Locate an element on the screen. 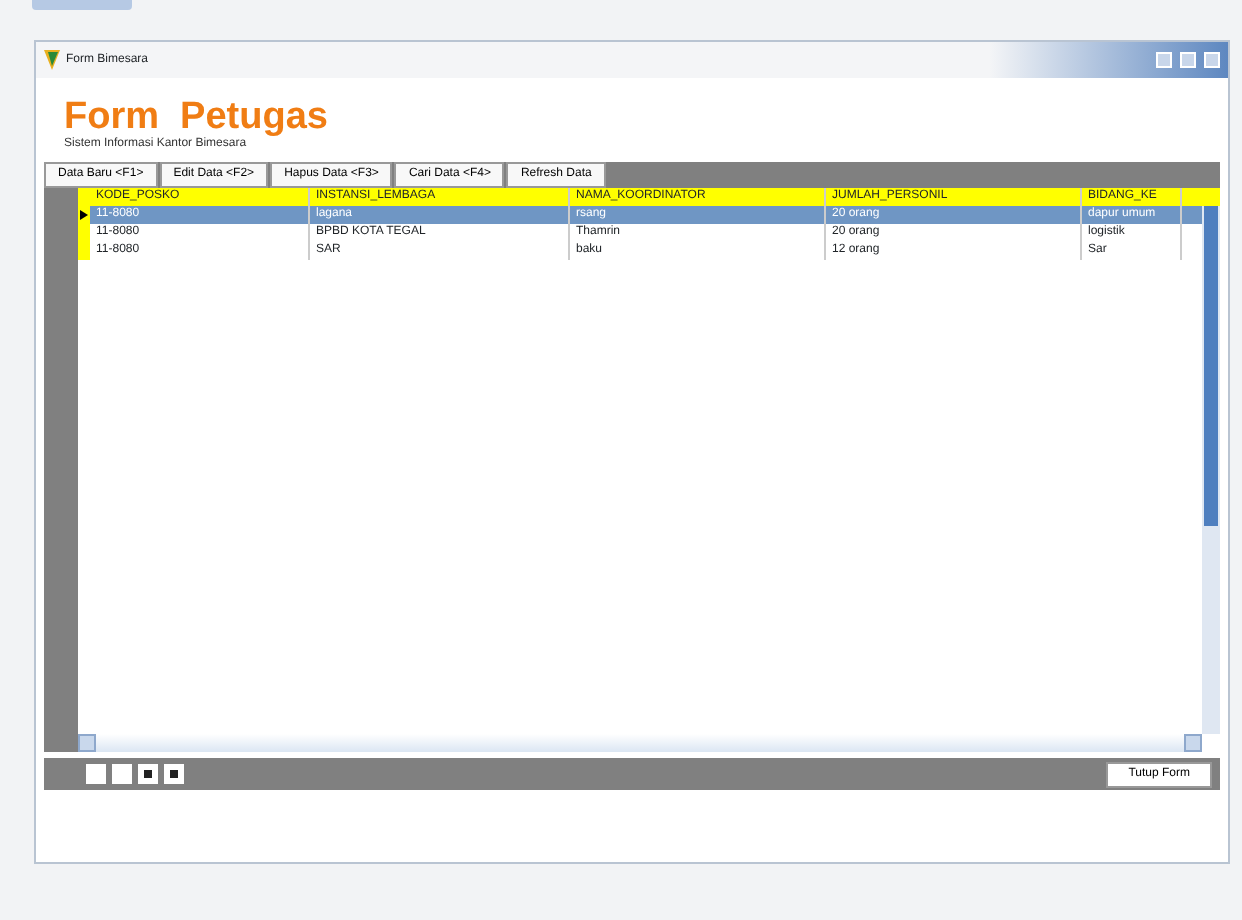  next-record-button is located at coordinates (148, 774).